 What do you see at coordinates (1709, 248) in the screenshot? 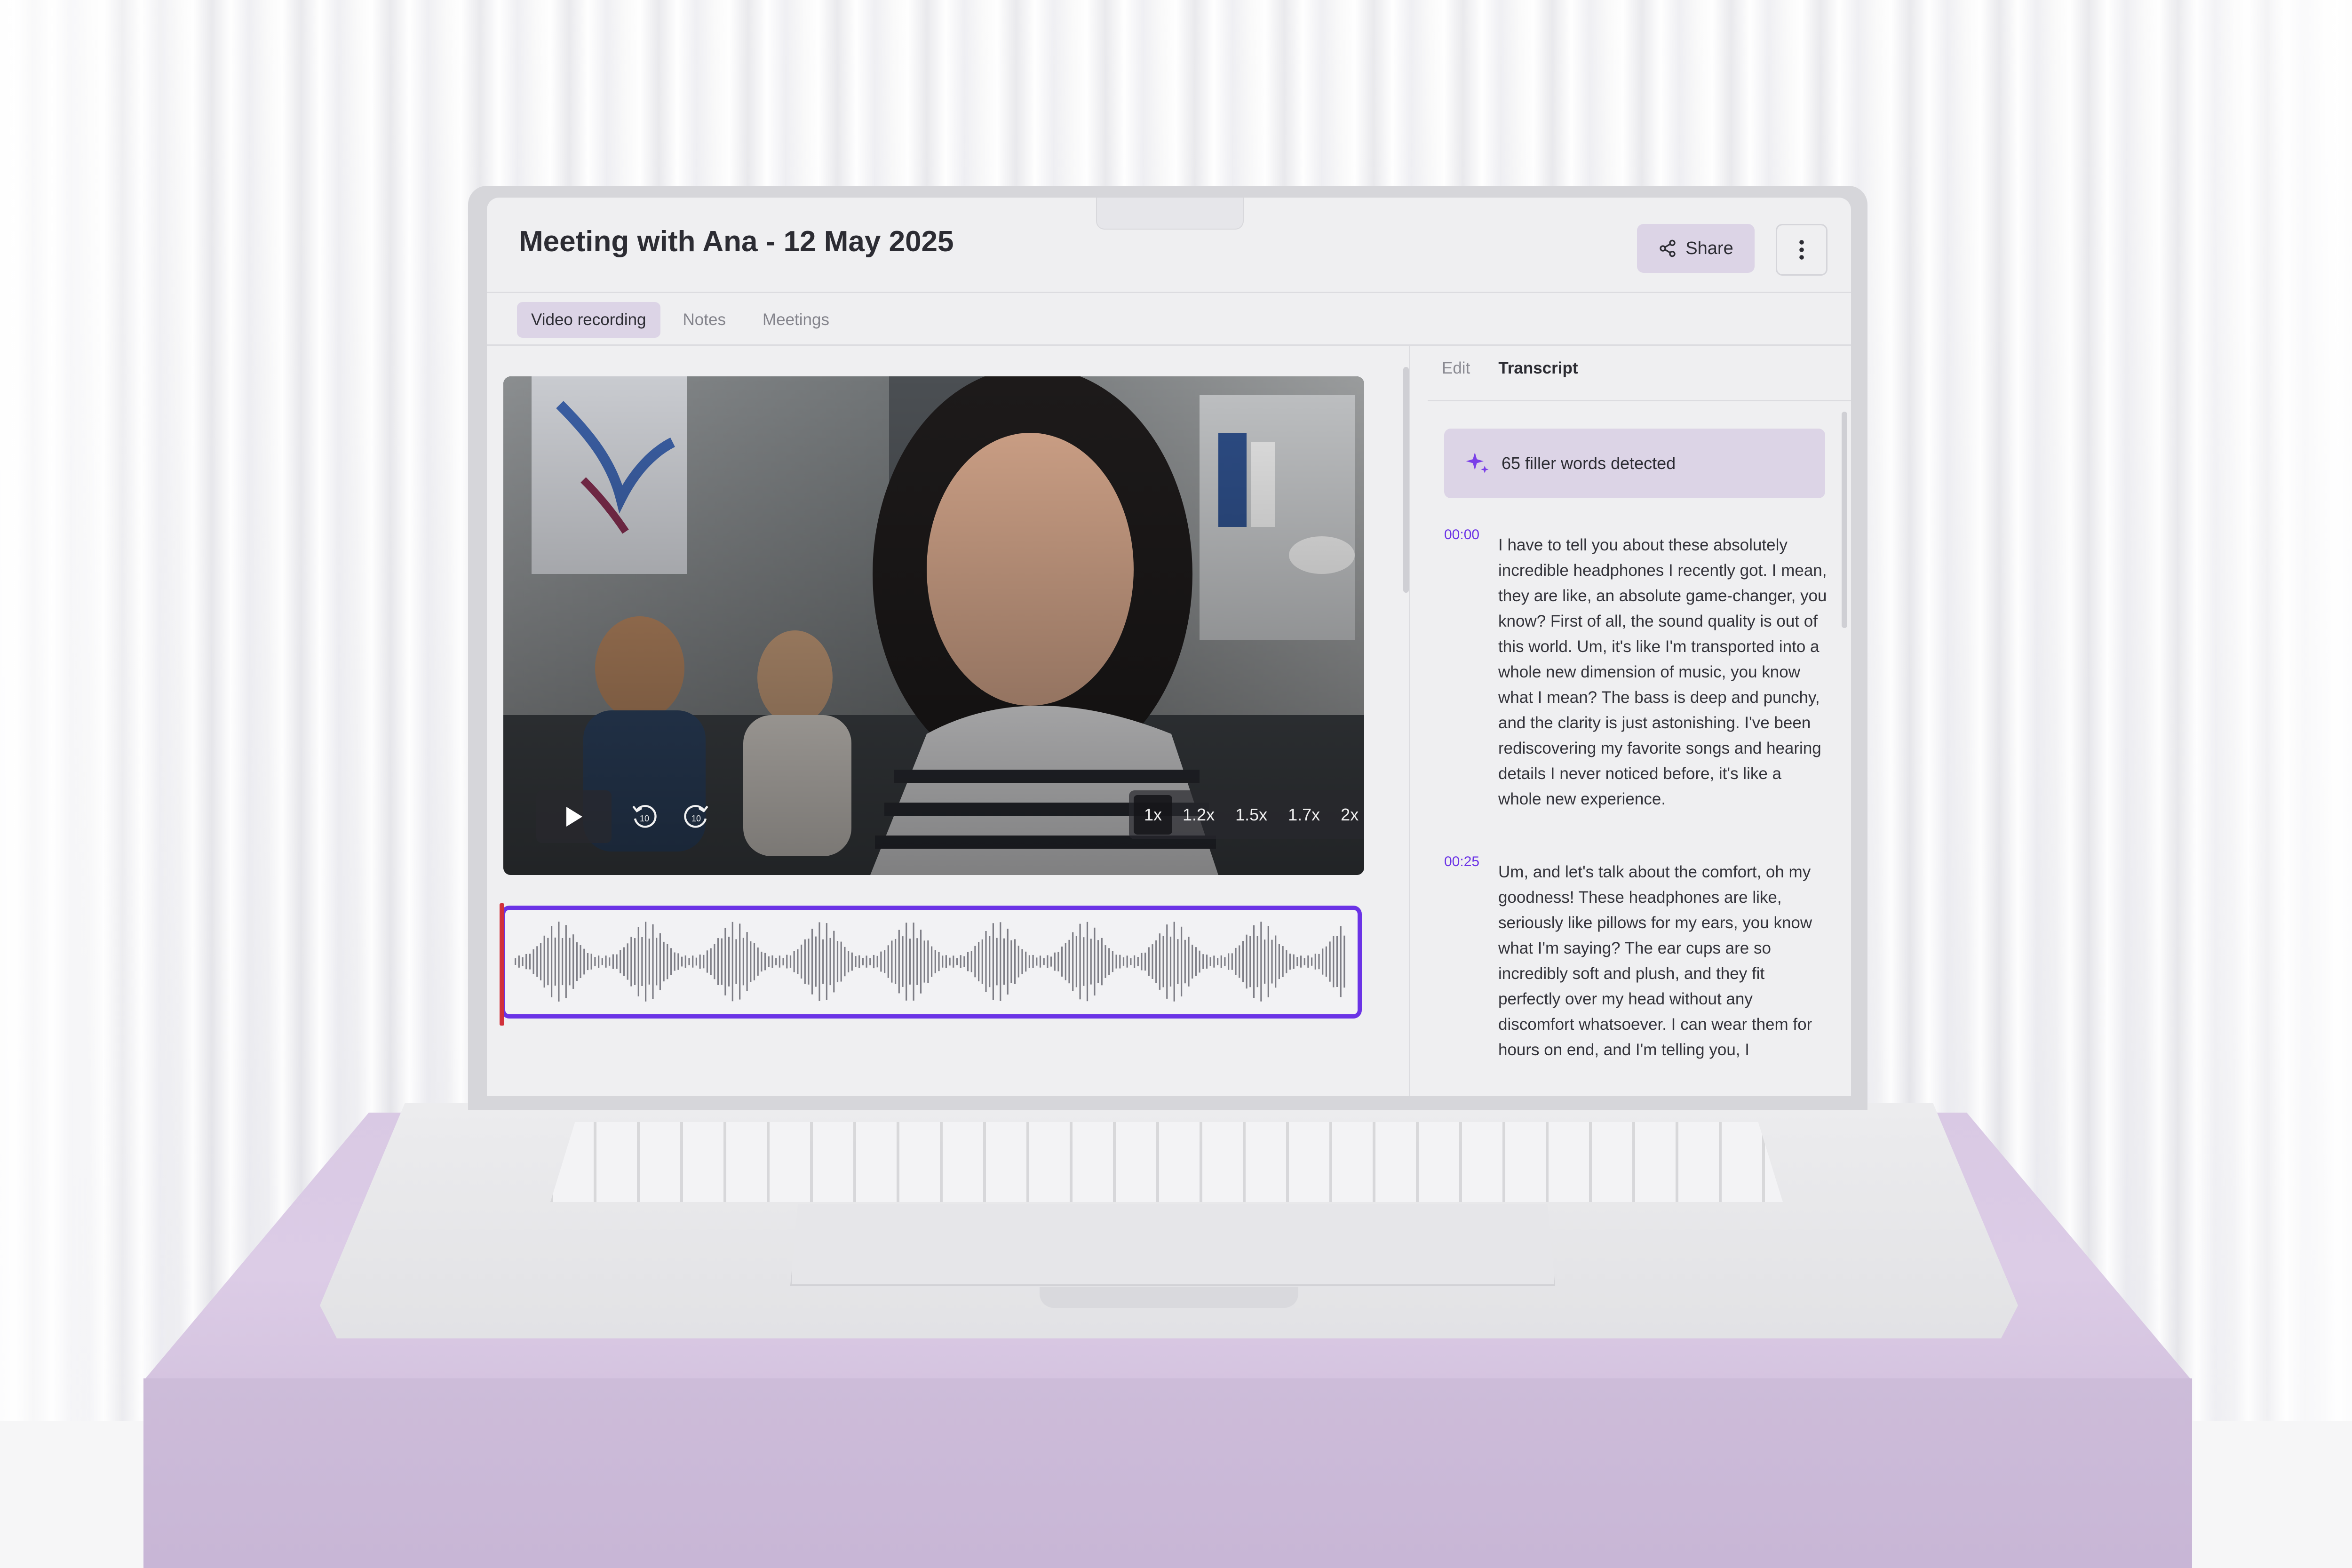
I see `share-button-label: Share` at bounding box center [1709, 248].